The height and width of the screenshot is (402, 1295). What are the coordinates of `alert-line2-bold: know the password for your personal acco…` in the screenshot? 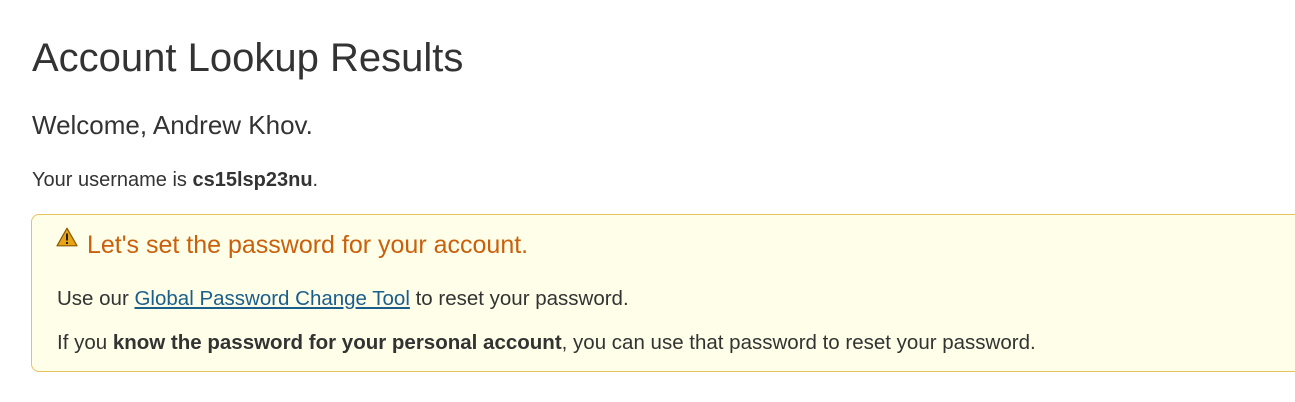 It's located at (337, 342).